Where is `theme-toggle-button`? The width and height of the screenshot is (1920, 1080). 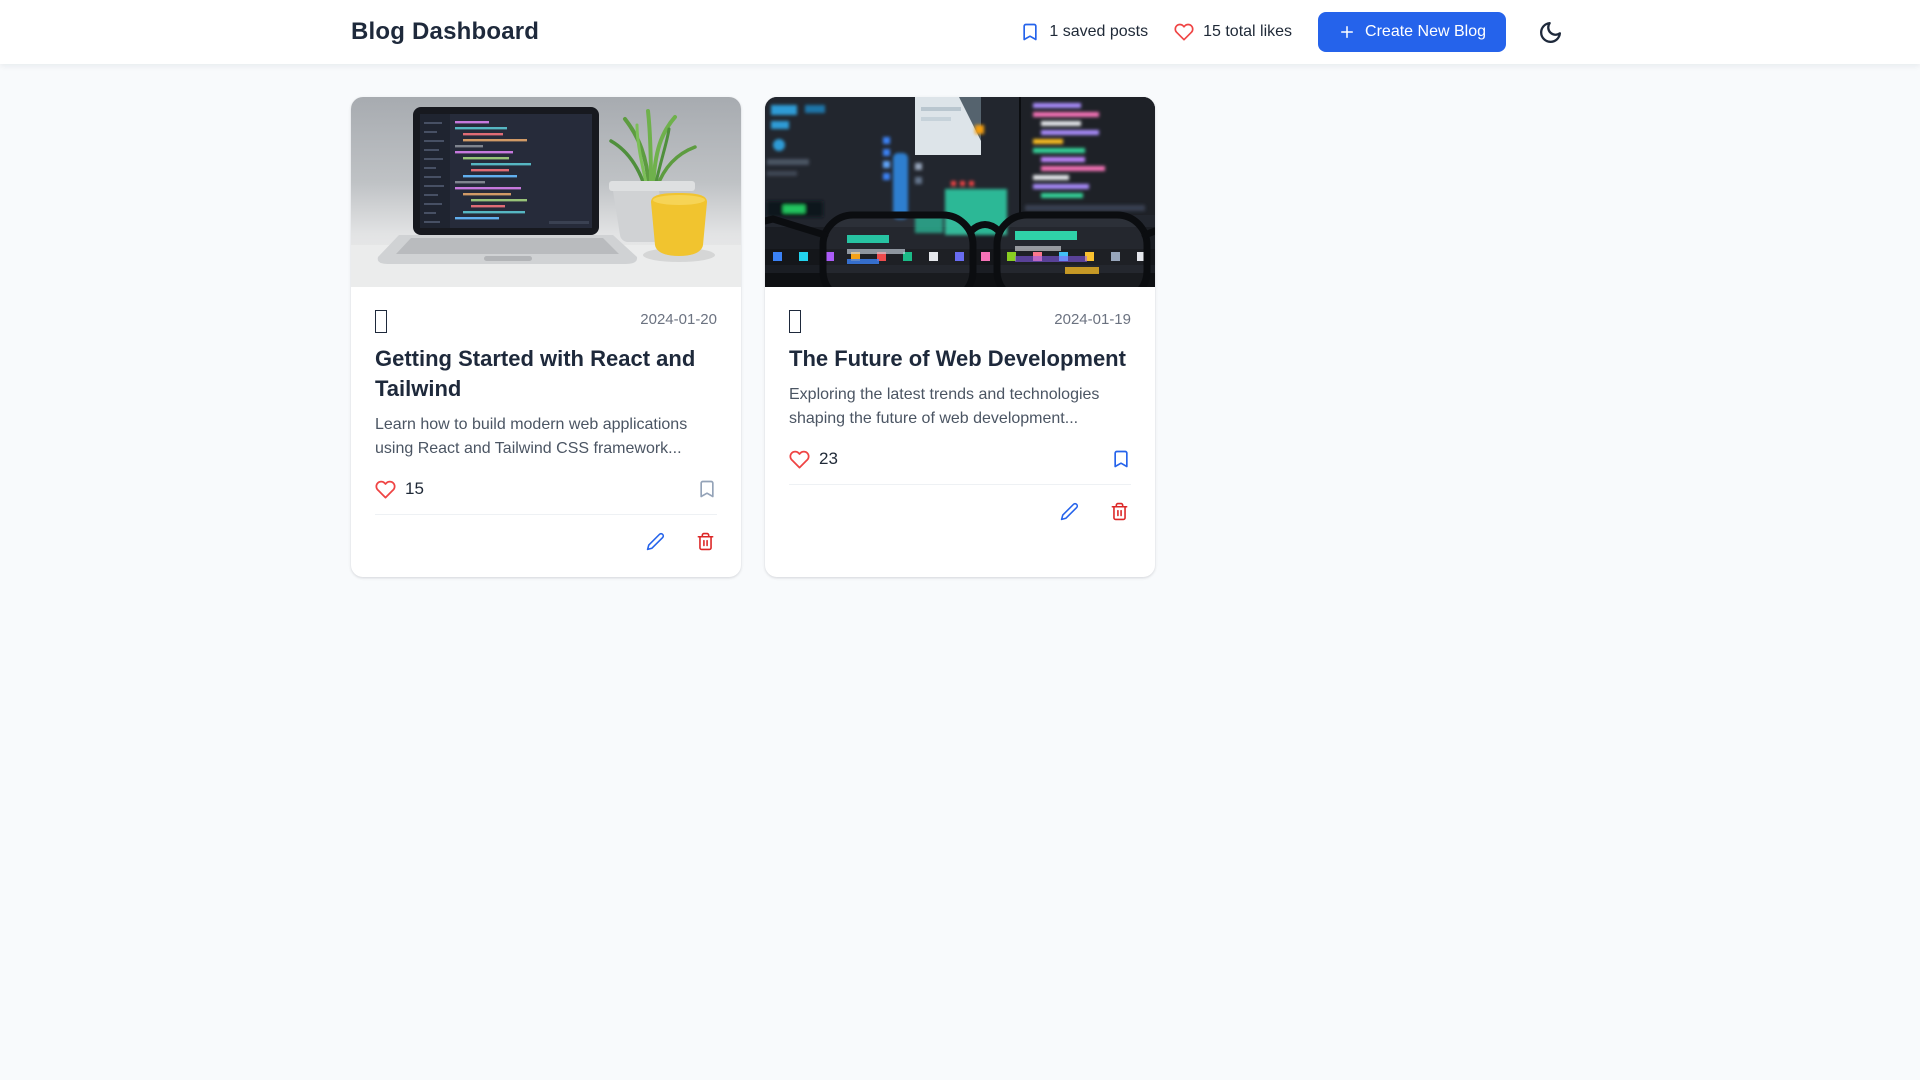
theme-toggle-button is located at coordinates (1550, 32).